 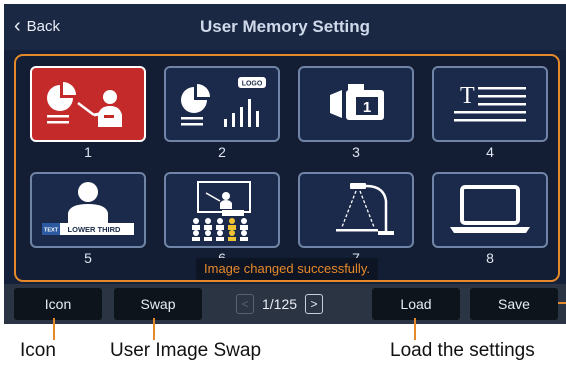 I want to click on presenter-chart-icon, so click(x=84, y=104).